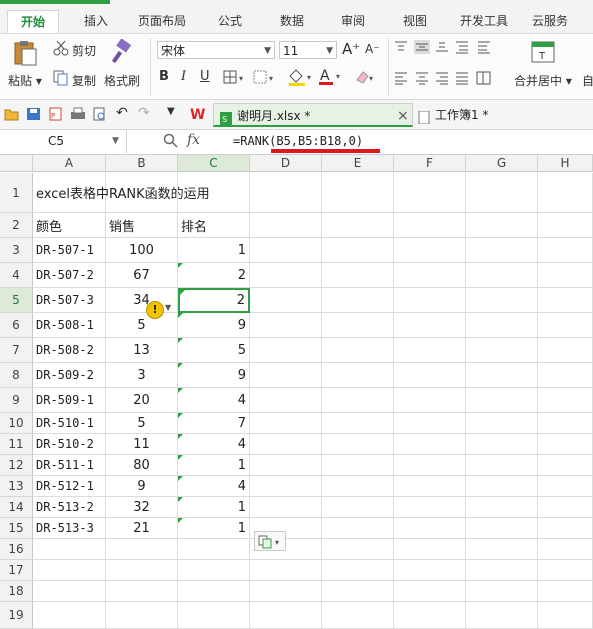 Image resolution: width=593 pixels, height=629 pixels. What do you see at coordinates (16, 350) in the screenshot?
I see `row-header-7: 7` at bounding box center [16, 350].